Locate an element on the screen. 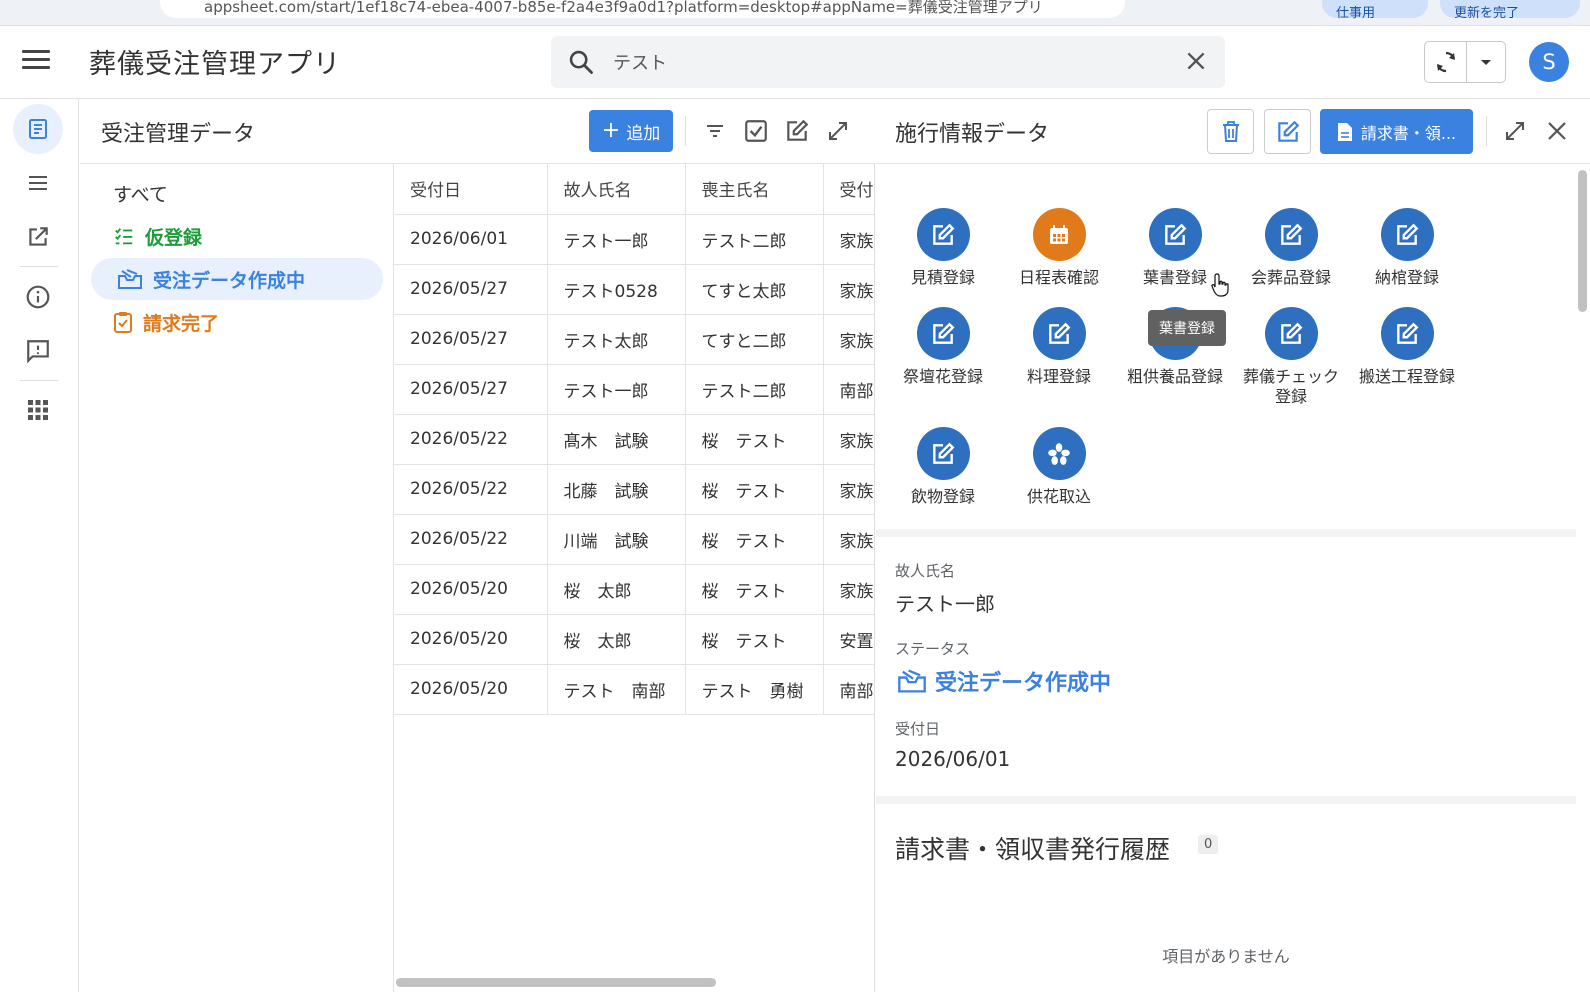  detail-panel-title: 施行情報データ is located at coordinates (972, 134).